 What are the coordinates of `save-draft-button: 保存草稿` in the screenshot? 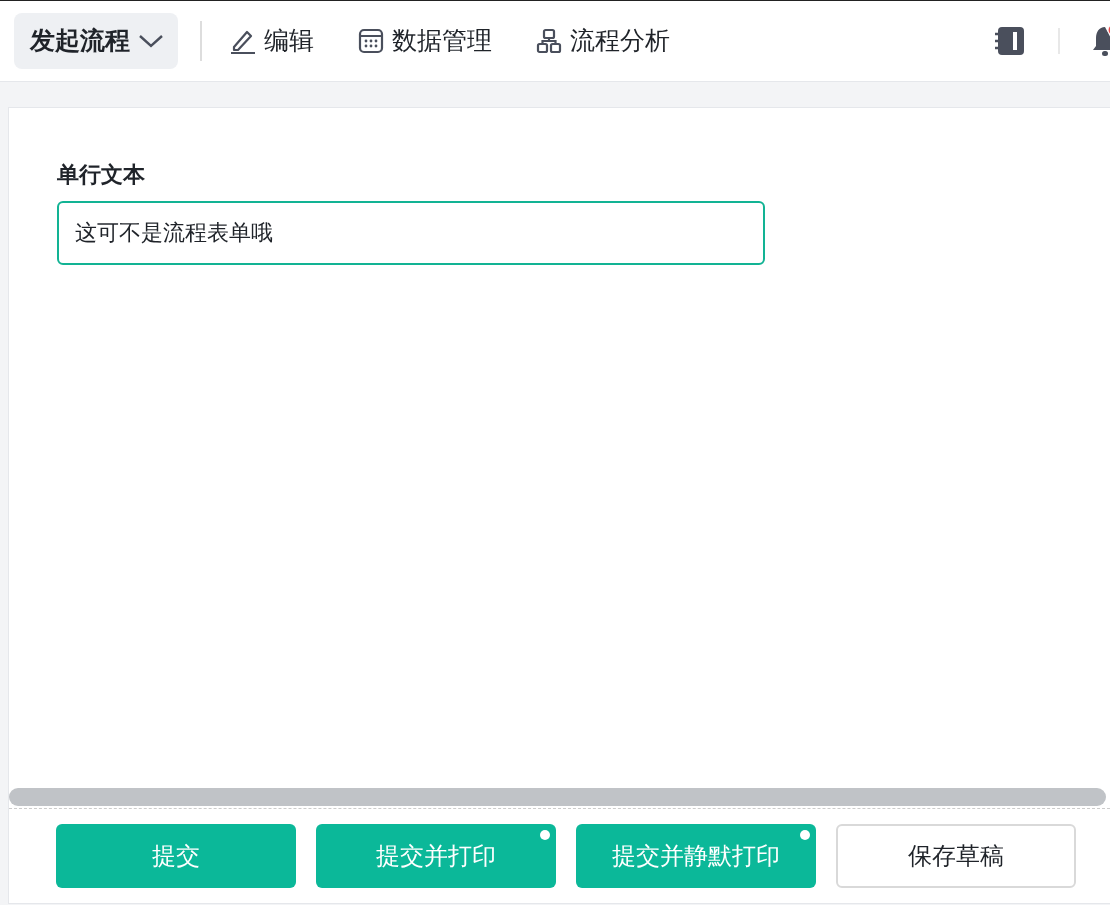 It's located at (956, 856).